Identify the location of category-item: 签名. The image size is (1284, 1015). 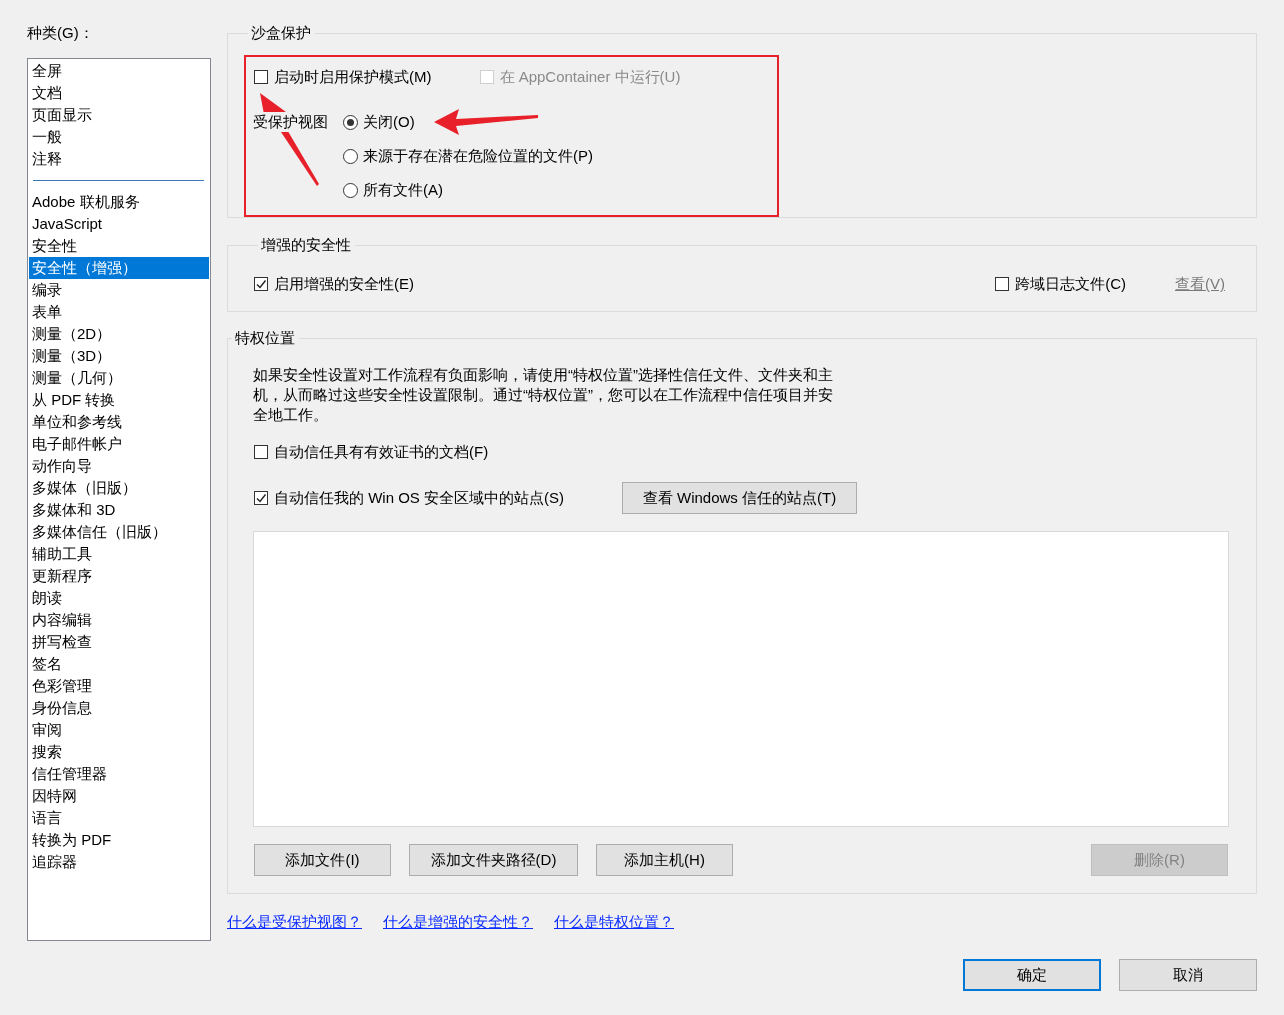
(119, 664).